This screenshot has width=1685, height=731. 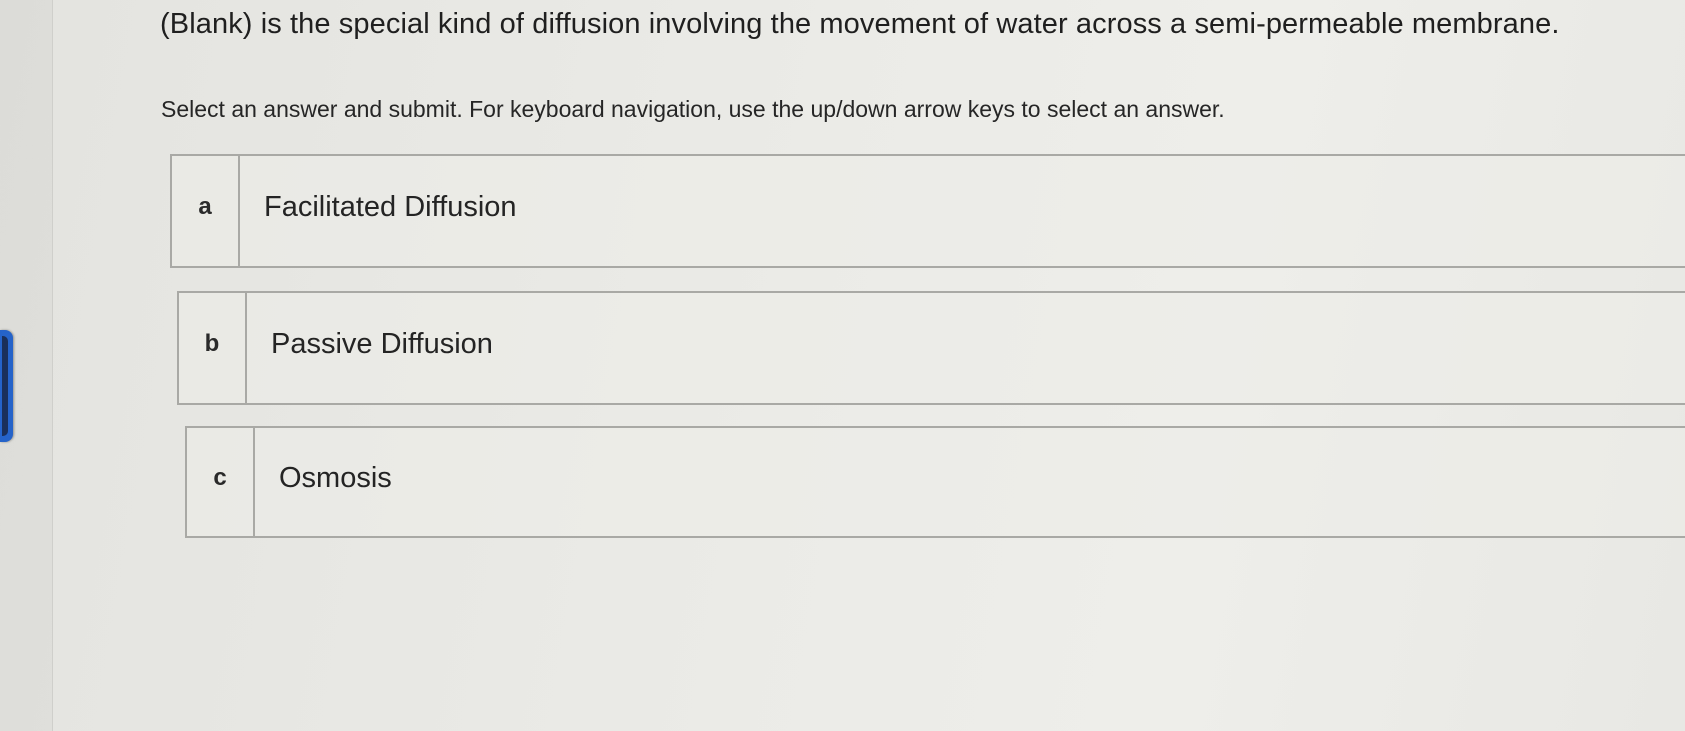 What do you see at coordinates (221, 482) in the screenshot?
I see `option-letter: c` at bounding box center [221, 482].